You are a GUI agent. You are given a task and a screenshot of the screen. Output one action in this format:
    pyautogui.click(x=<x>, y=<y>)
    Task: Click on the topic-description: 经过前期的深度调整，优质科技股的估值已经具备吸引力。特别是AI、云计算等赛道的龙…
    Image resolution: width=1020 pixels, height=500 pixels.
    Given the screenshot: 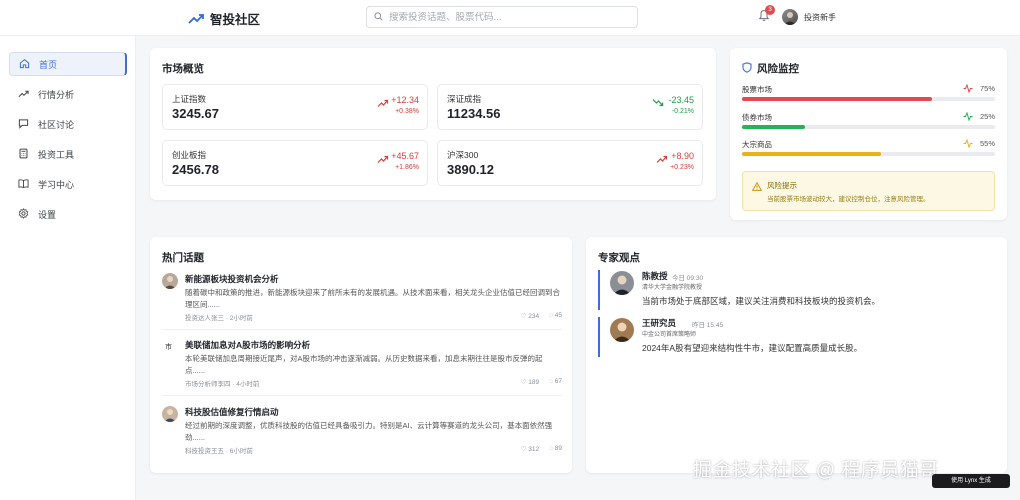 What is the action you would take?
    pyautogui.click(x=369, y=431)
    